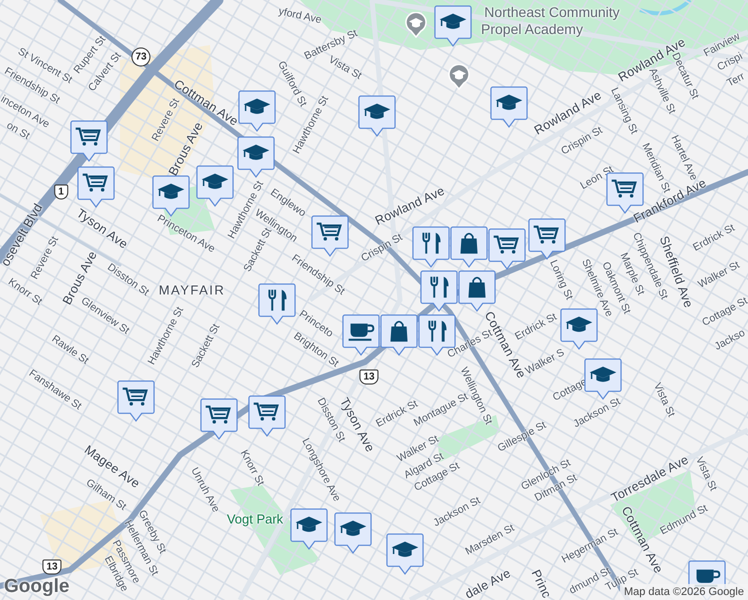 The height and width of the screenshot is (600, 748). Describe the element at coordinates (532, 29) in the screenshot. I see `place-label: Propel Academy` at that location.